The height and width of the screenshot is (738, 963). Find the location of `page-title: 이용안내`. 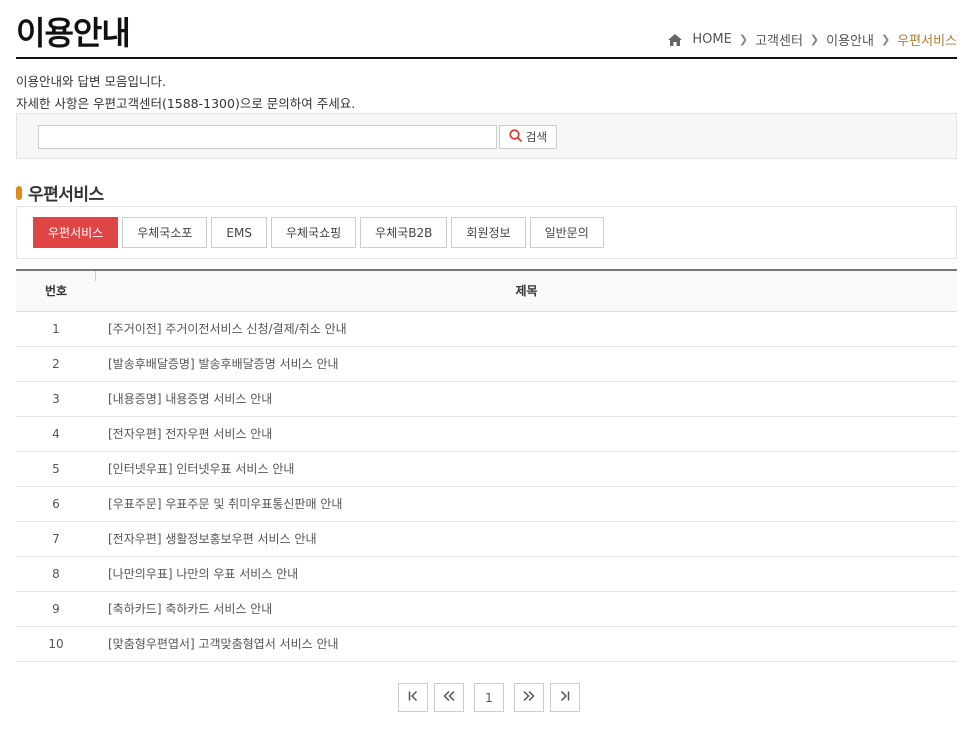

page-title: 이용안내 is located at coordinates (73, 33).